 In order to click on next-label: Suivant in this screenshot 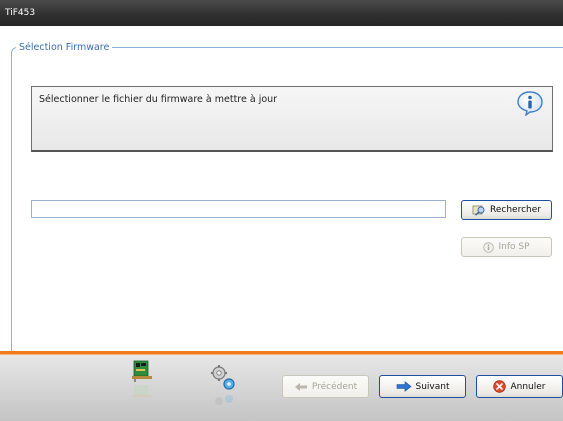, I will do `click(432, 386)`.